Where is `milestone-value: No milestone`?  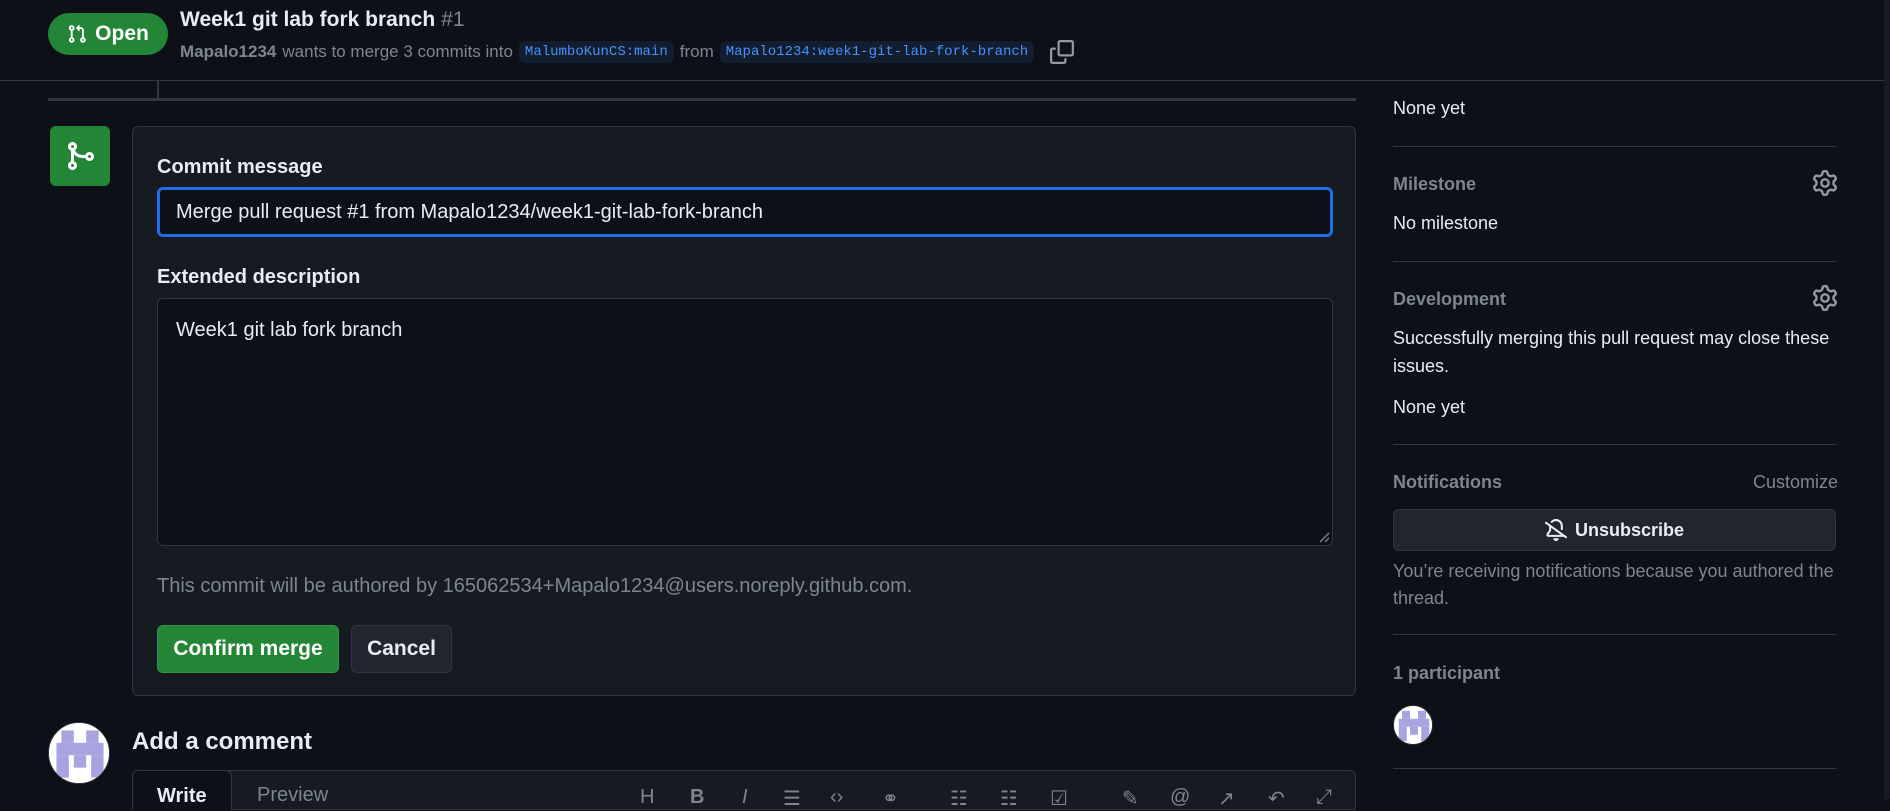
milestone-value: No milestone is located at coordinates (1446, 223).